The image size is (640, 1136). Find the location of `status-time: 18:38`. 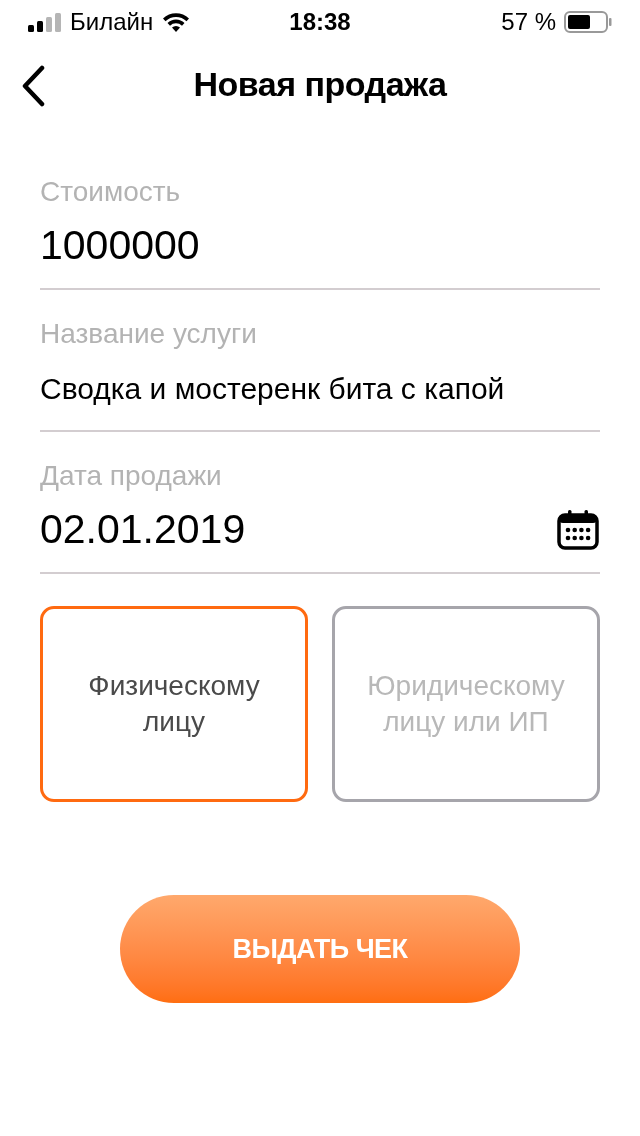

status-time: 18:38 is located at coordinates (320, 22).